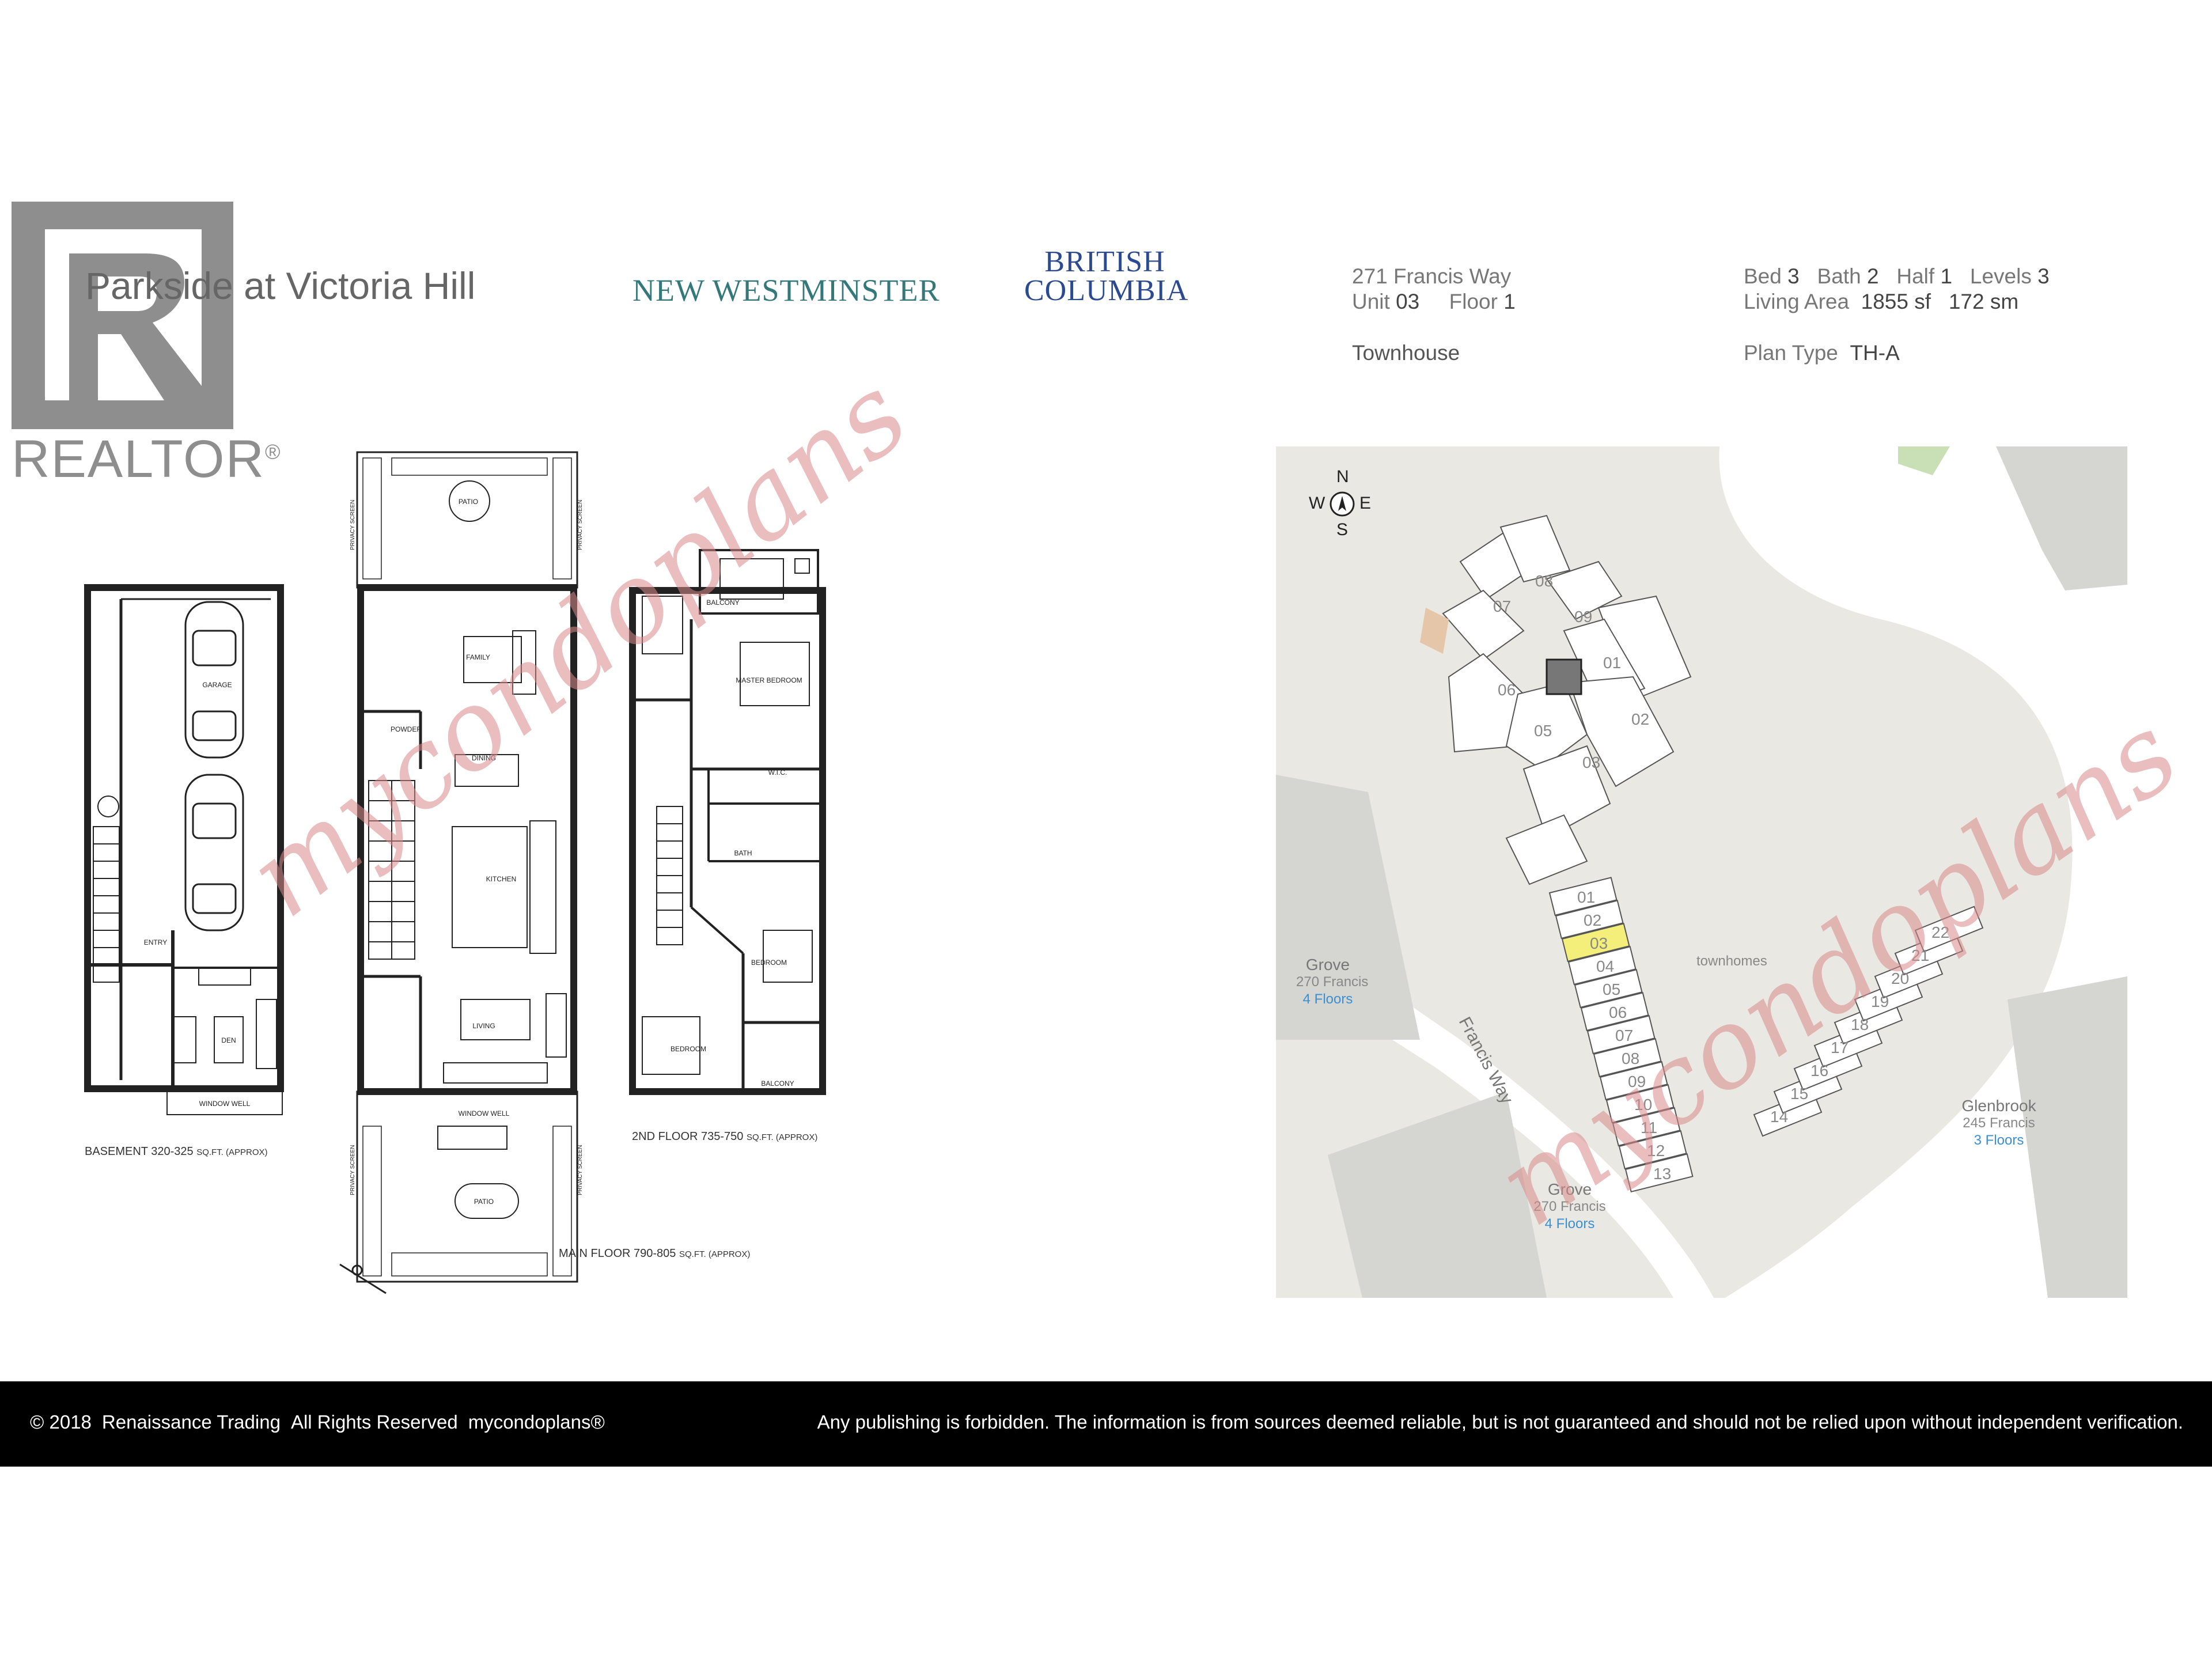  Describe the element at coordinates (501, 879) in the screenshot. I see `room-label-kitchen: KITCHEN` at that location.